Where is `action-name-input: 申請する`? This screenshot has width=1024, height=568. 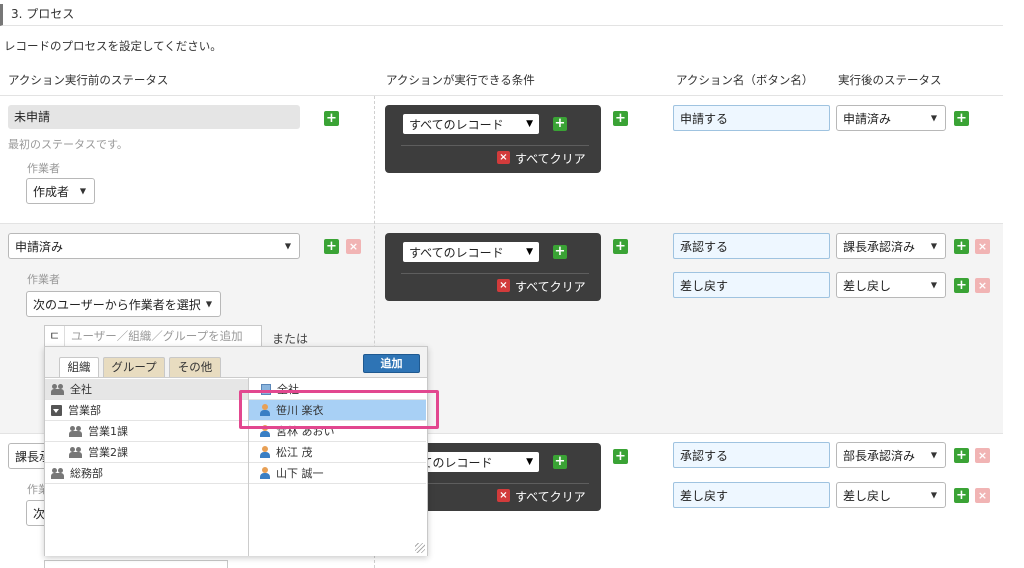 action-name-input: 申請する is located at coordinates (751, 118).